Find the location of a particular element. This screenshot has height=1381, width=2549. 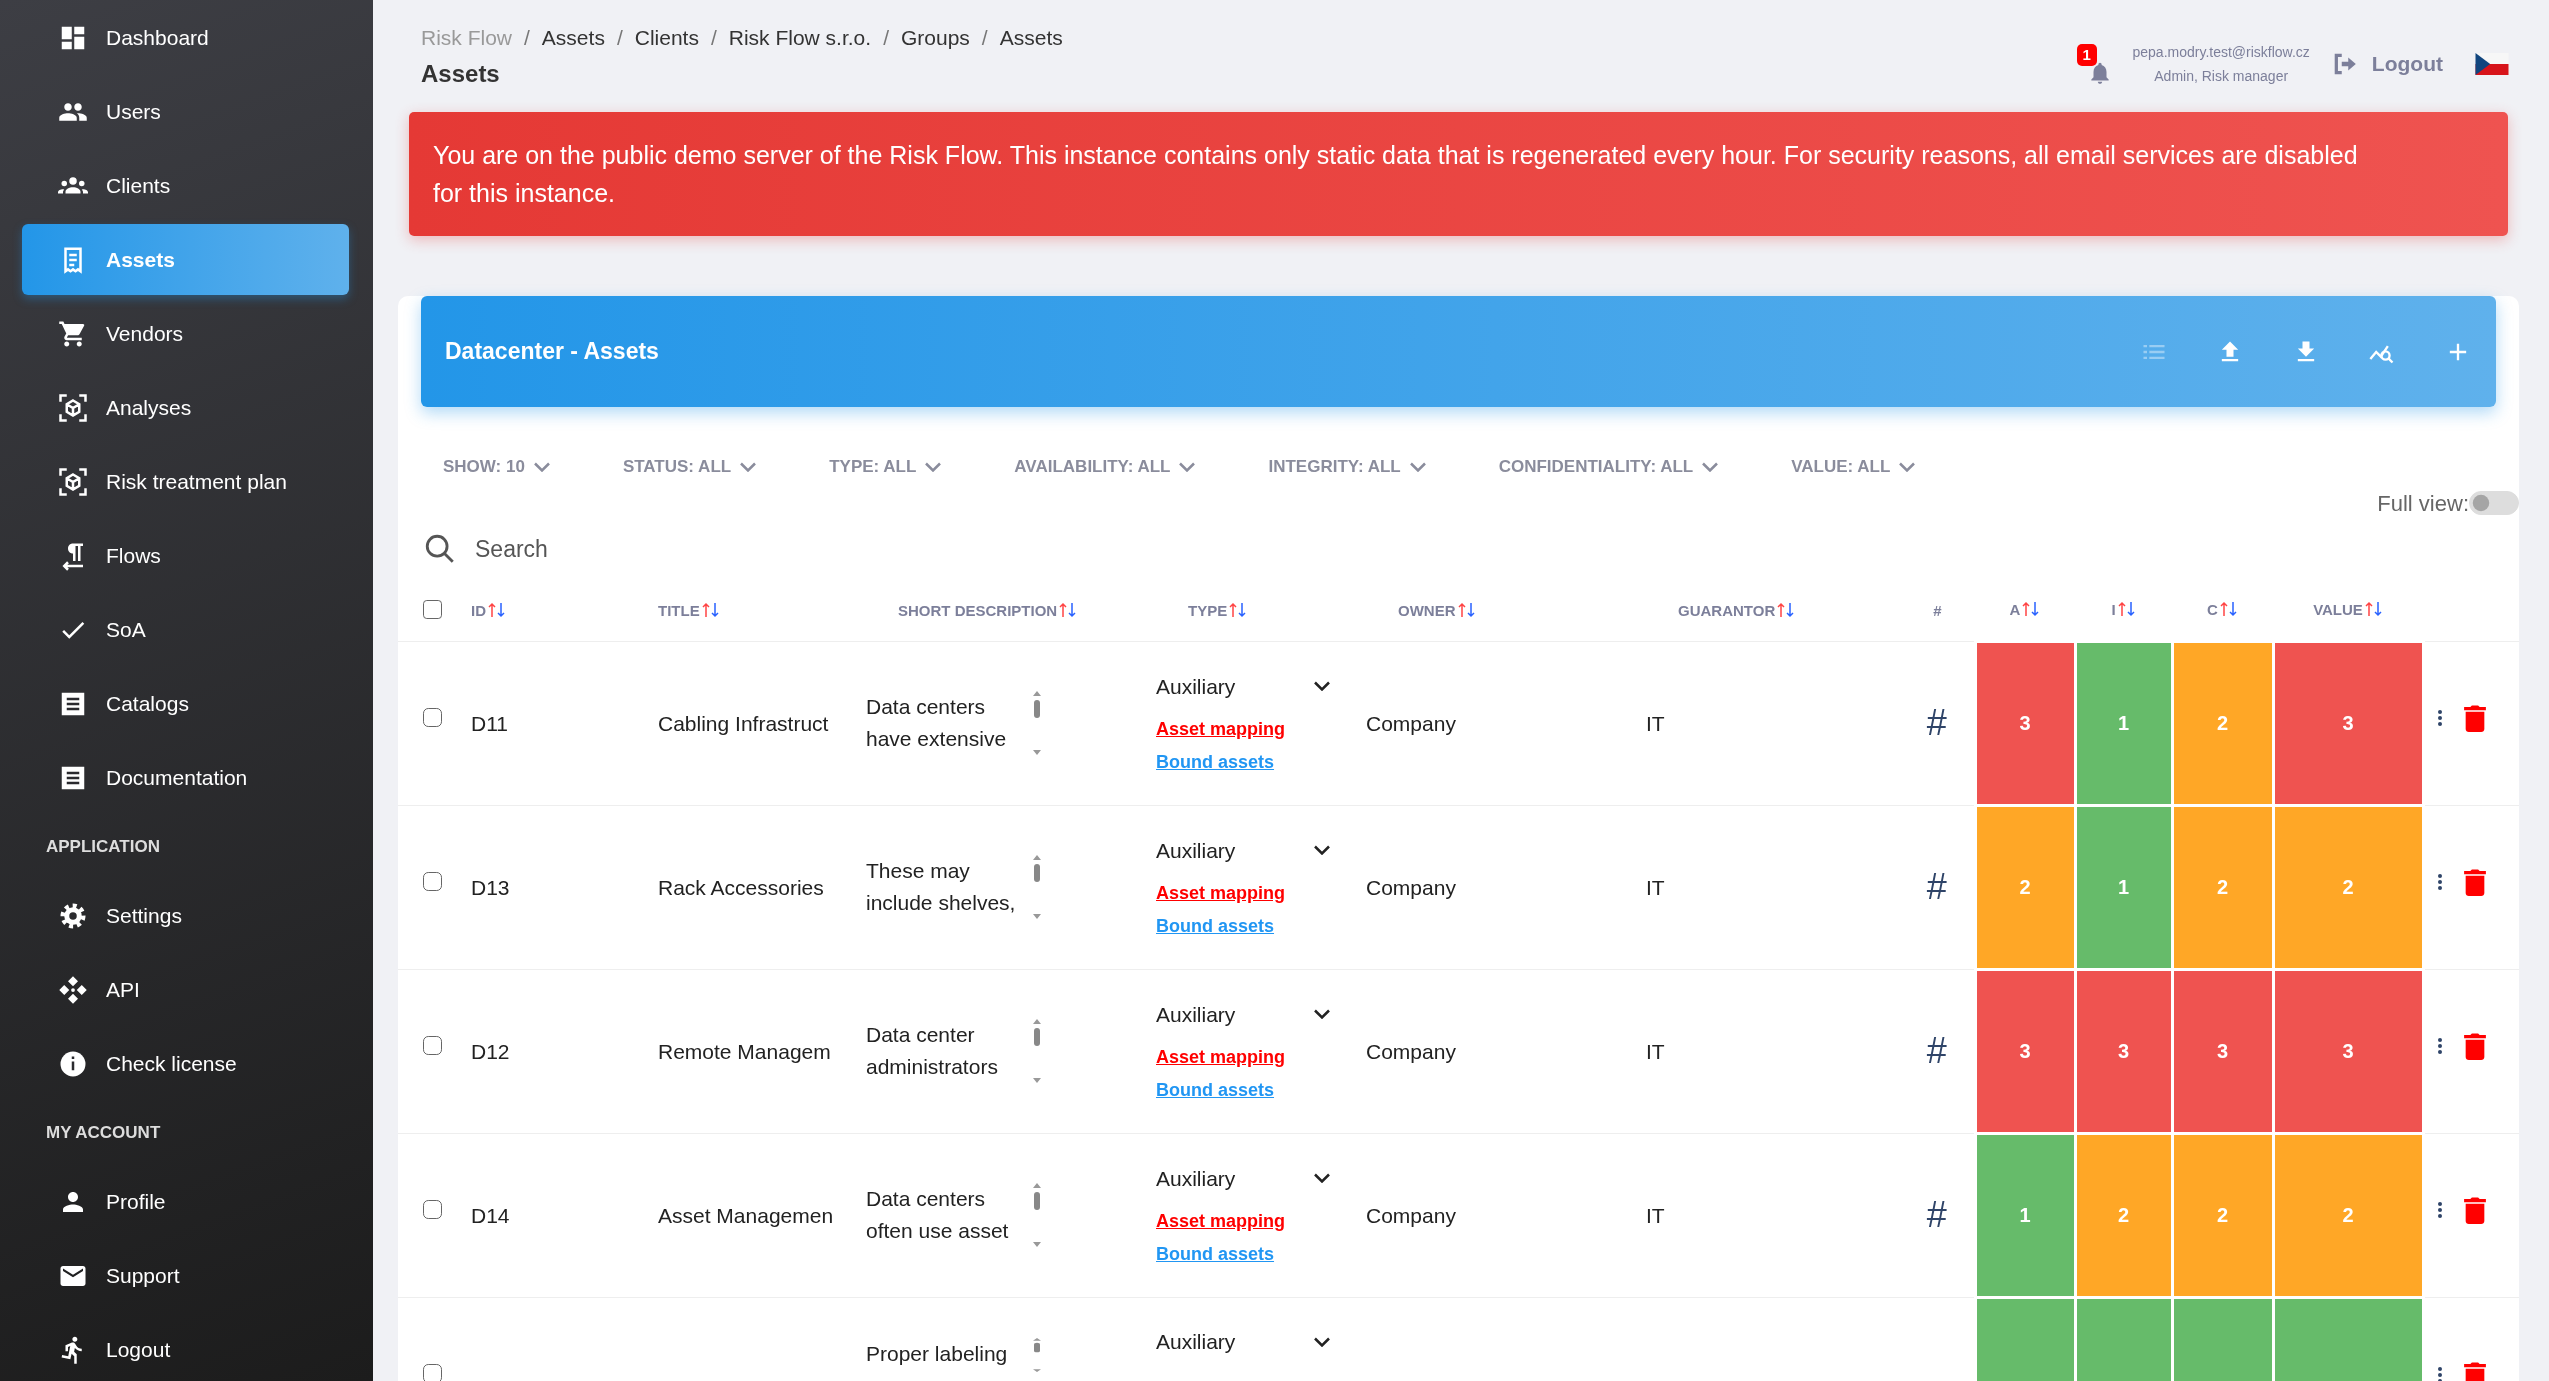

breadcrumb-link: Clients is located at coordinates (666, 37).